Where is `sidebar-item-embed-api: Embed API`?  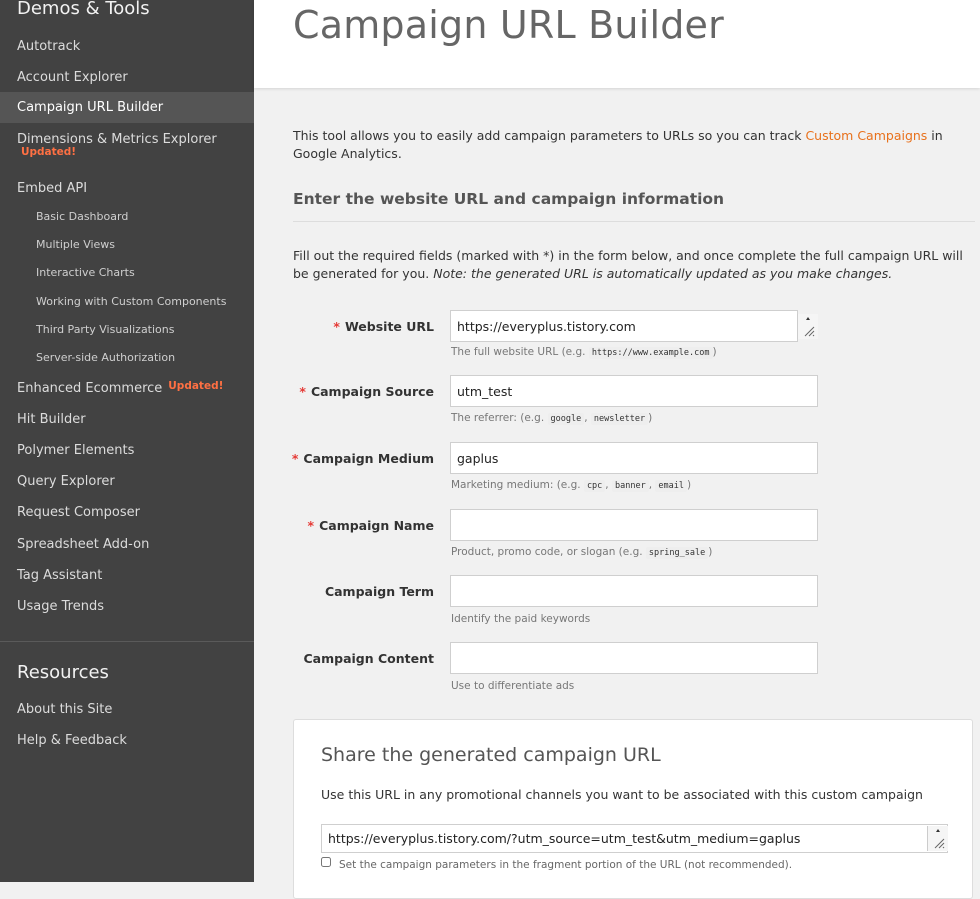 sidebar-item-embed-api: Embed API is located at coordinates (127, 188).